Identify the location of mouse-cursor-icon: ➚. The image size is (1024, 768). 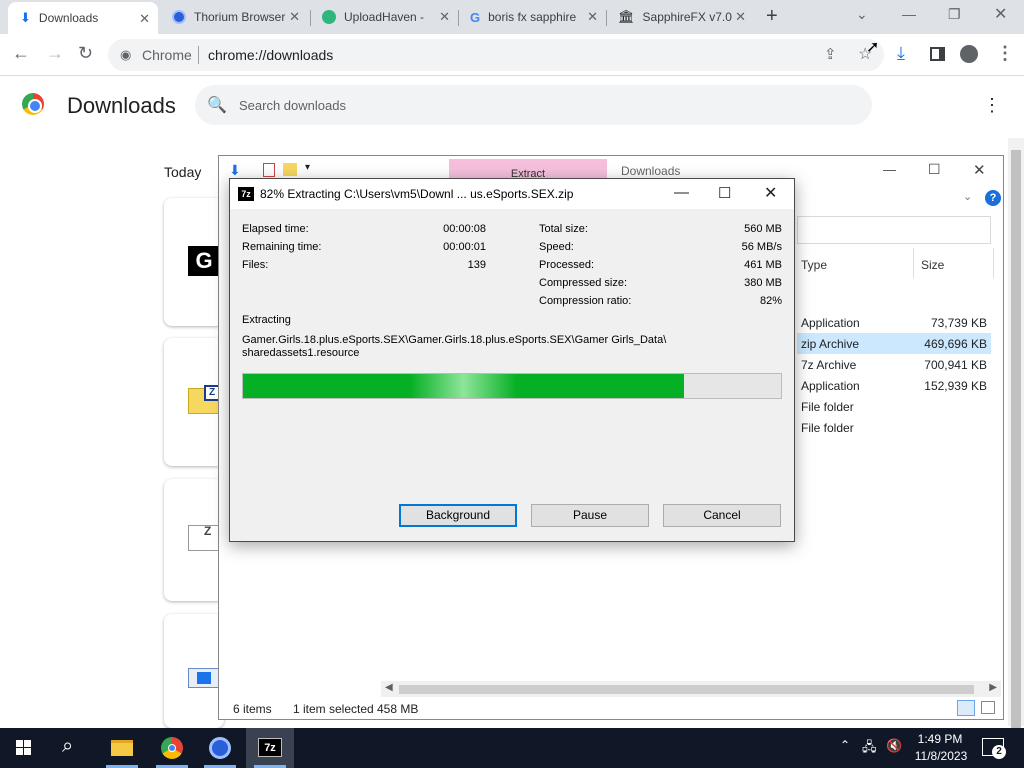
(873, 47).